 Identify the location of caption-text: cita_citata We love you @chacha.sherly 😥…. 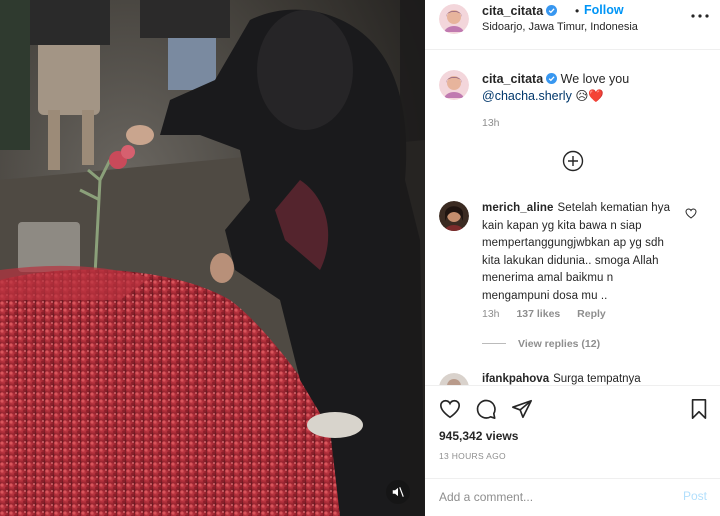
(594, 88).